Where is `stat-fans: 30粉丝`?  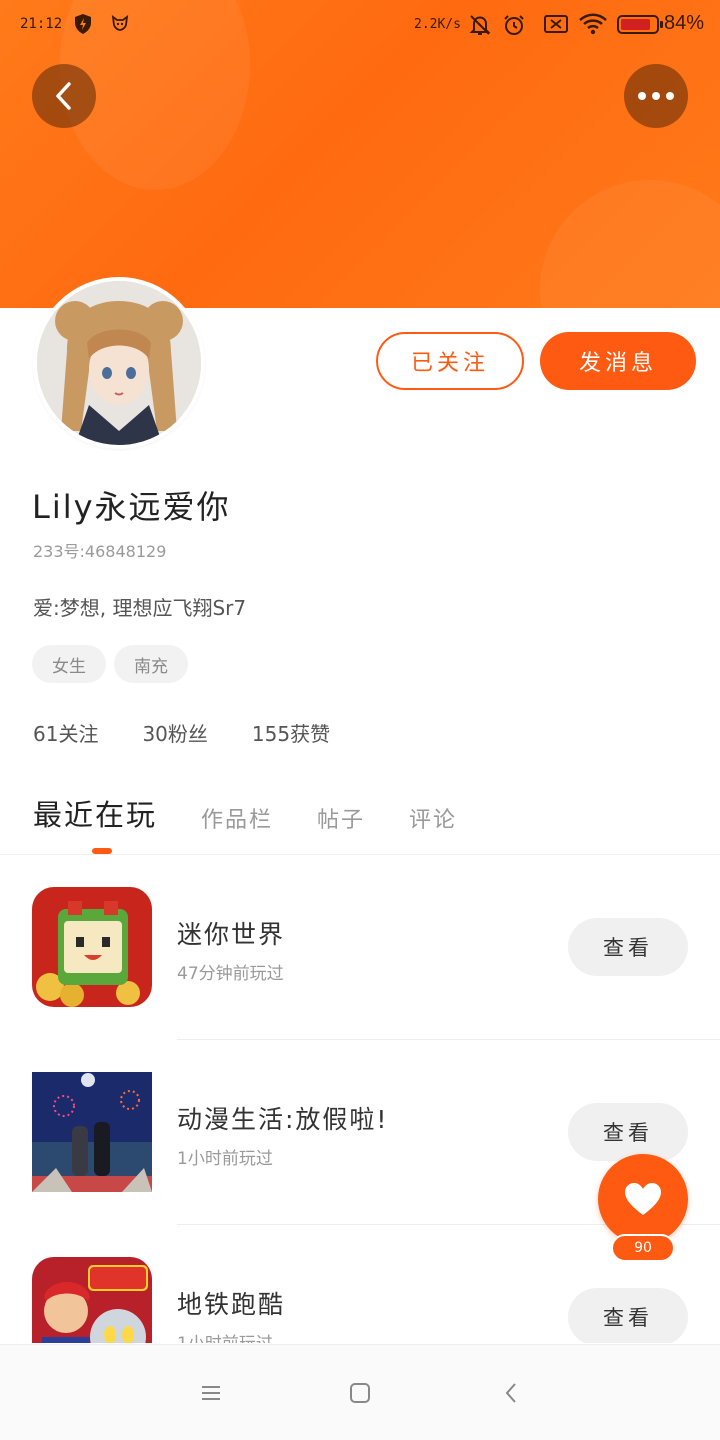
stat-fans: 30粉丝 is located at coordinates (174, 732).